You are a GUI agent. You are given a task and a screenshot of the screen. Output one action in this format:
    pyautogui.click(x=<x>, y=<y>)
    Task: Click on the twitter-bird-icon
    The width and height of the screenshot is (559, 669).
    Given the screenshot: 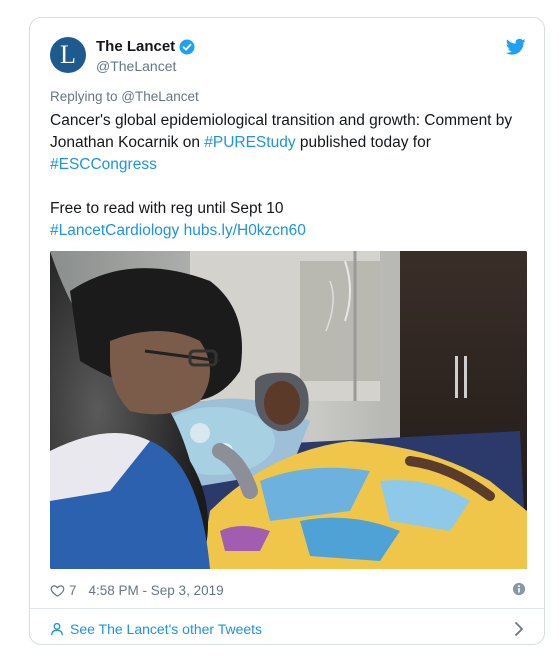 What is the action you would take?
    pyautogui.click(x=516, y=47)
    